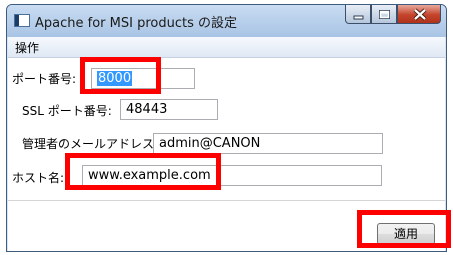 The image size is (453, 255). Describe the element at coordinates (232, 175) in the screenshot. I see `host-input: www.example.com` at that location.